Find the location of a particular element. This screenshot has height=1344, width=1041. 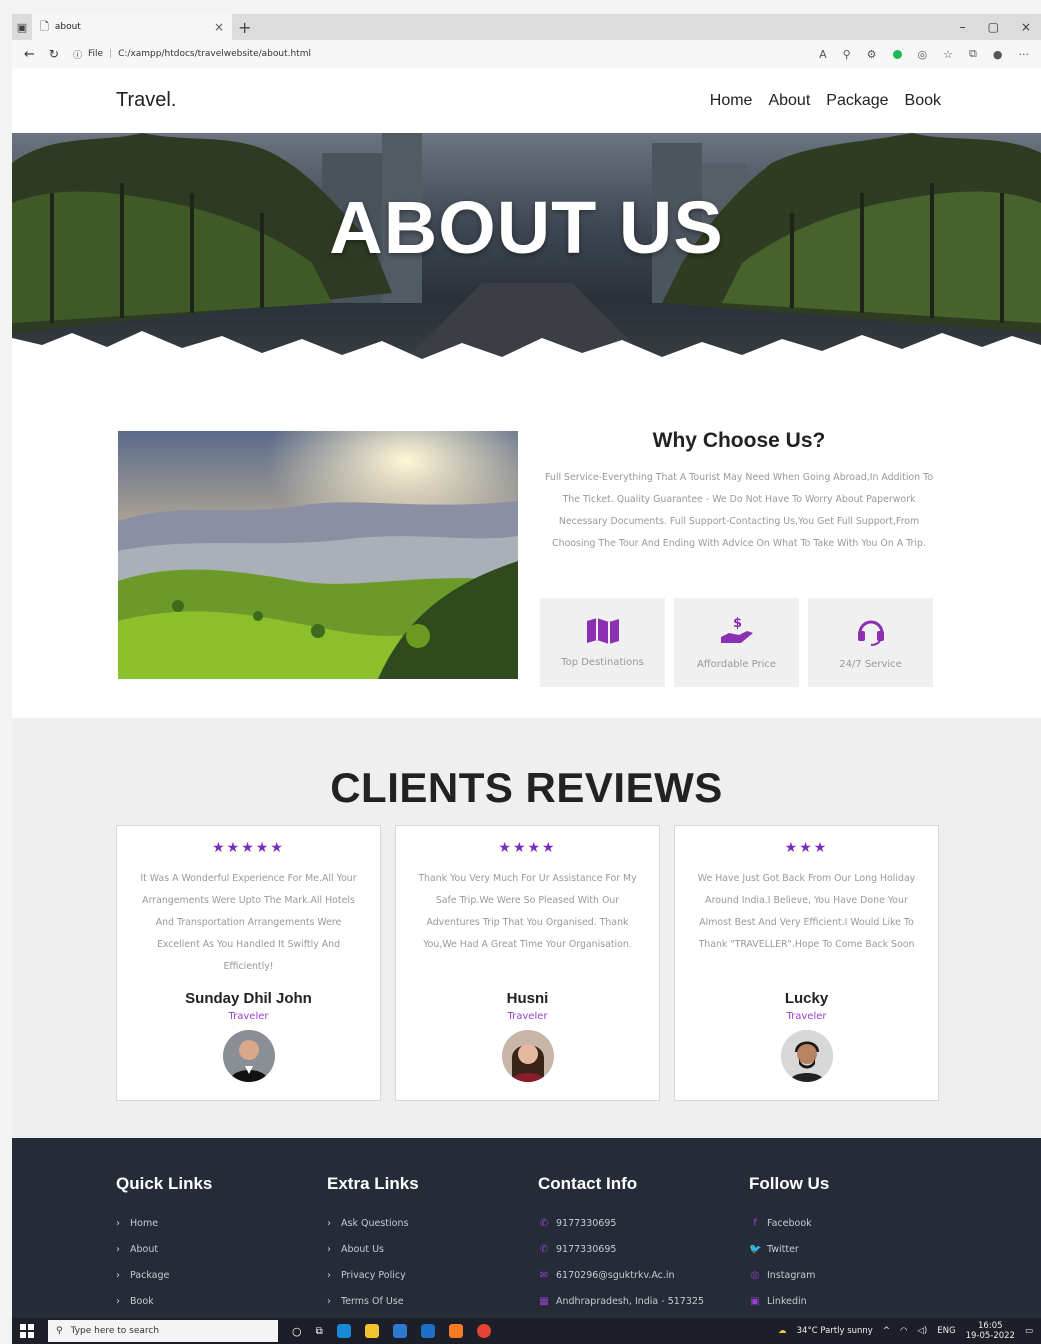

browser-tab: 🗋 about × is located at coordinates (132, 27).